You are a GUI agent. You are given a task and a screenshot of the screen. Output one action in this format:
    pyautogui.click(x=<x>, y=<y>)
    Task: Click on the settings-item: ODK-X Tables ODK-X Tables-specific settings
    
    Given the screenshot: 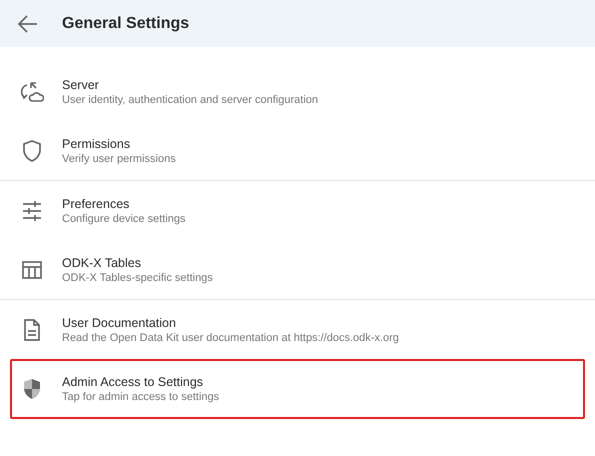 What is the action you would take?
    pyautogui.click(x=297, y=269)
    